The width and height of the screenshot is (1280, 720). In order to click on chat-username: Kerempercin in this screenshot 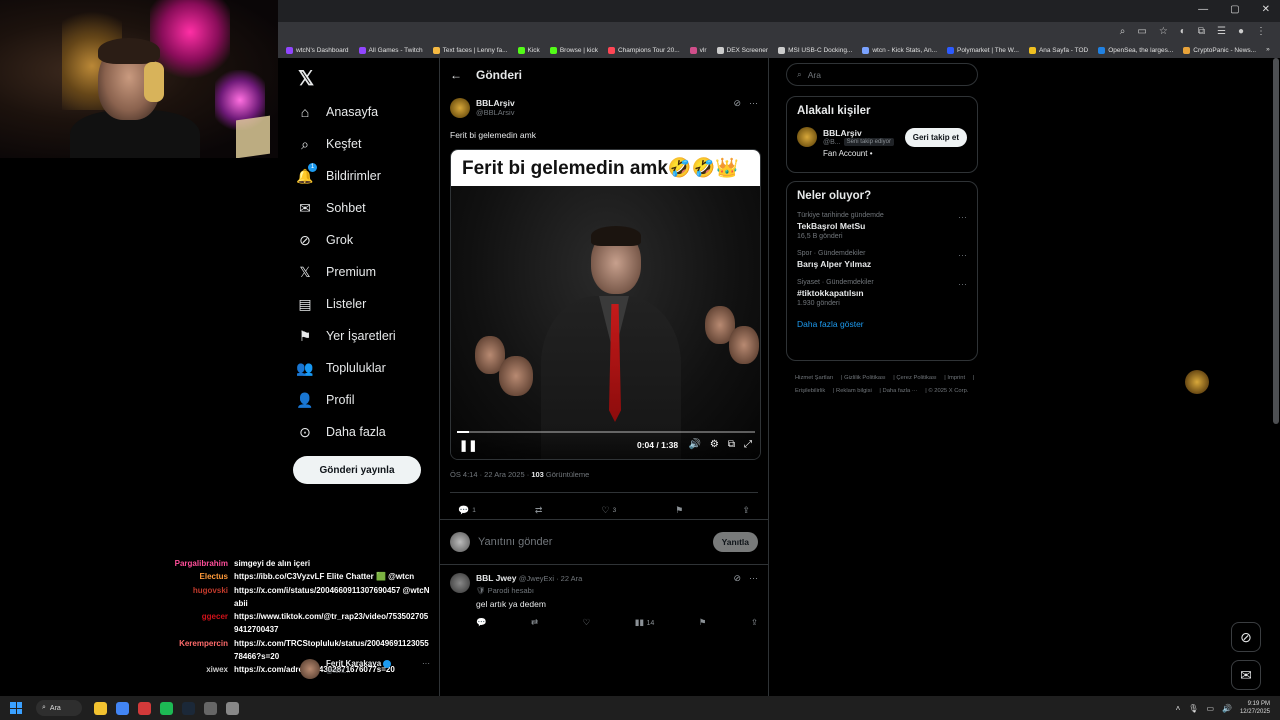, I will do `click(184, 650)`.